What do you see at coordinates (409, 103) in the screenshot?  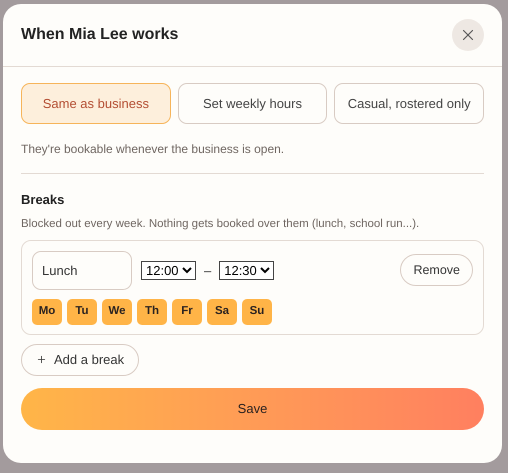 I see `mode-option: Casual, rostered only` at bounding box center [409, 103].